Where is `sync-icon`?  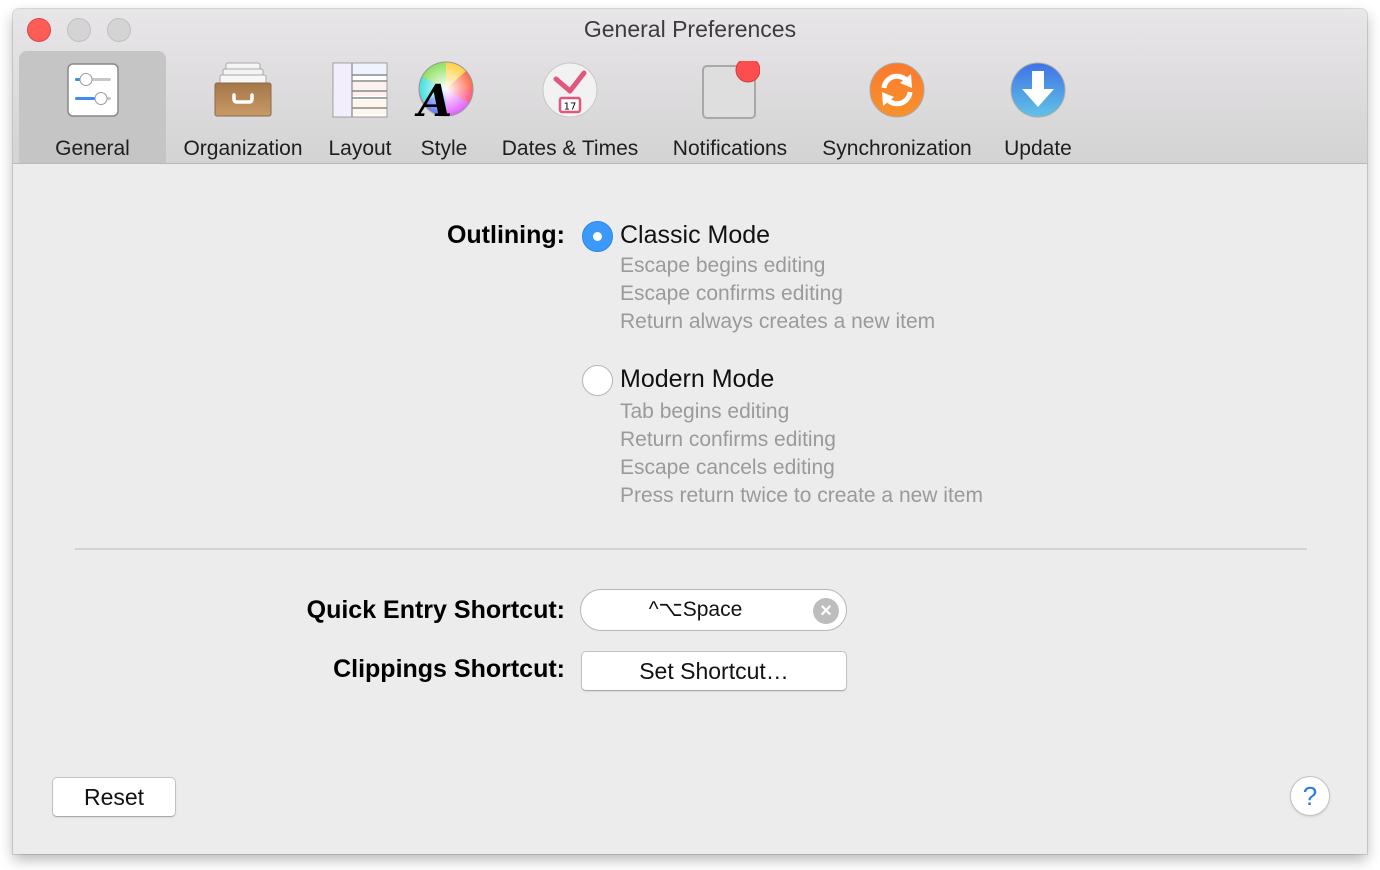
sync-icon is located at coordinates (897, 91).